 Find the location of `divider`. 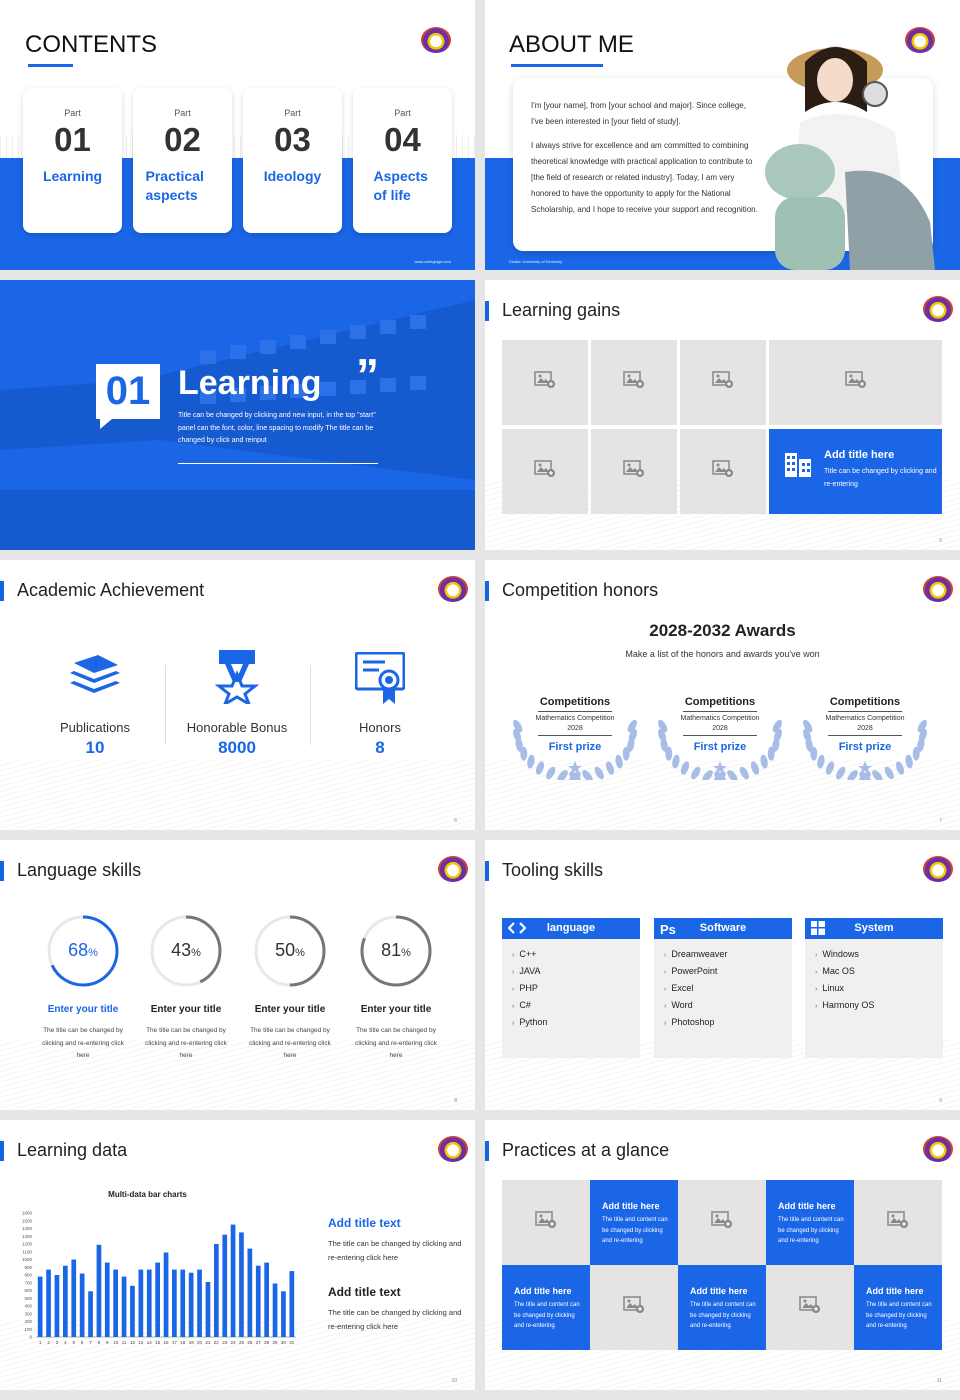

divider is located at coordinates (165, 705).